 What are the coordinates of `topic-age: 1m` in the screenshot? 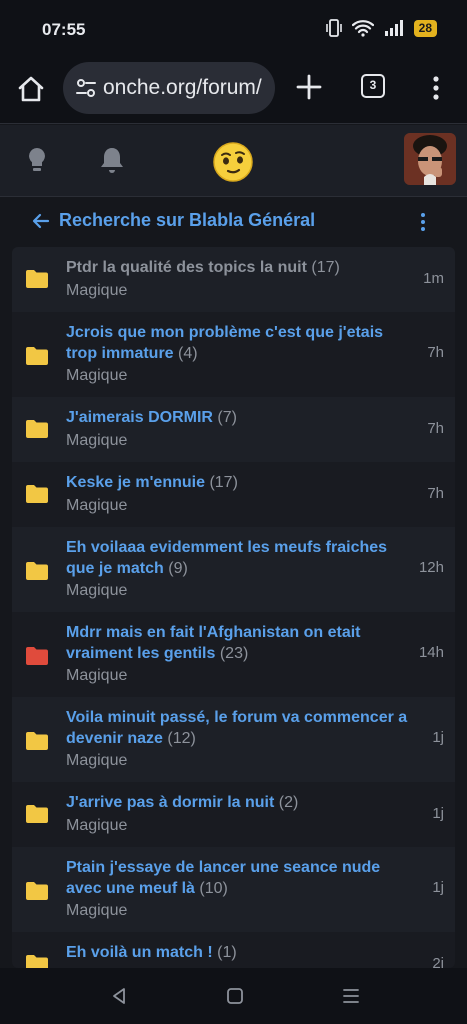 It's located at (433, 278).